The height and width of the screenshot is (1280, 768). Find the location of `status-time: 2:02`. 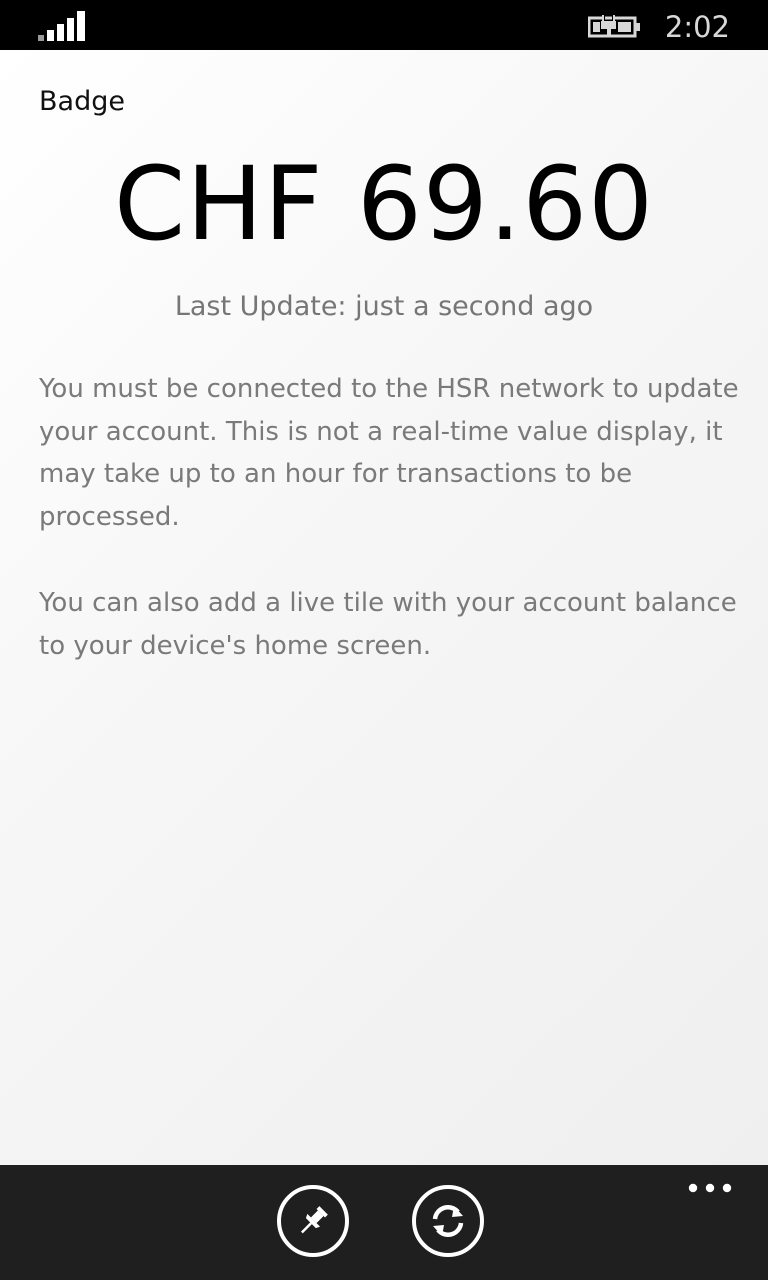

status-time: 2:02 is located at coordinates (697, 27).